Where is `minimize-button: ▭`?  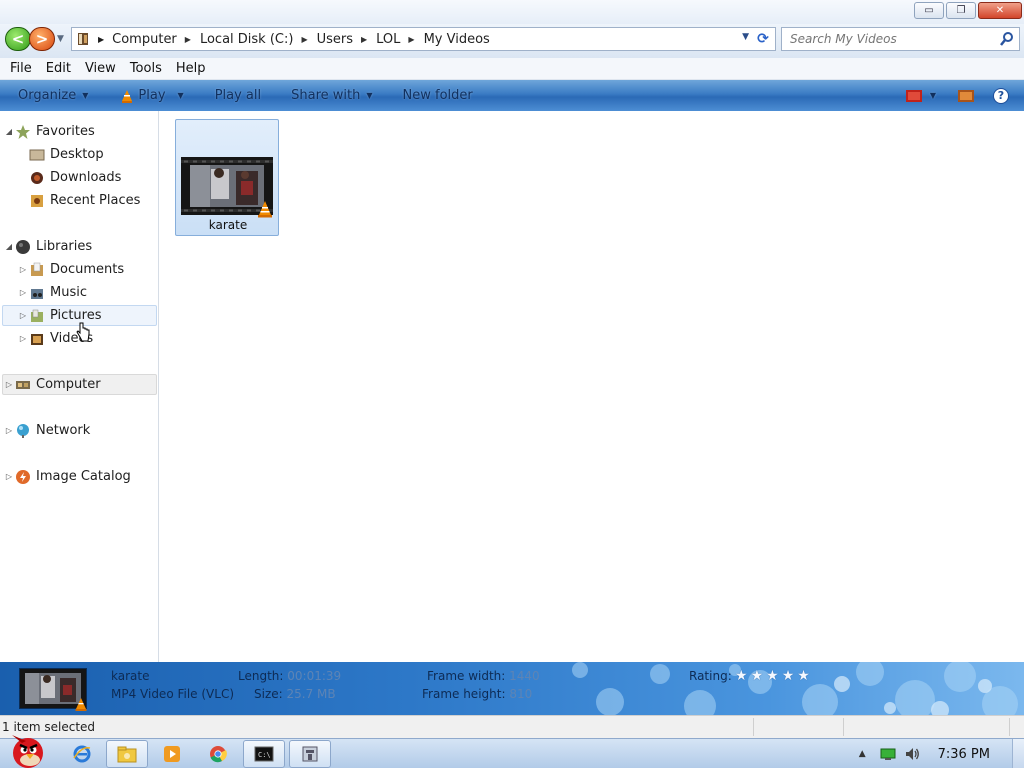
minimize-button: ▭ is located at coordinates (929, 10).